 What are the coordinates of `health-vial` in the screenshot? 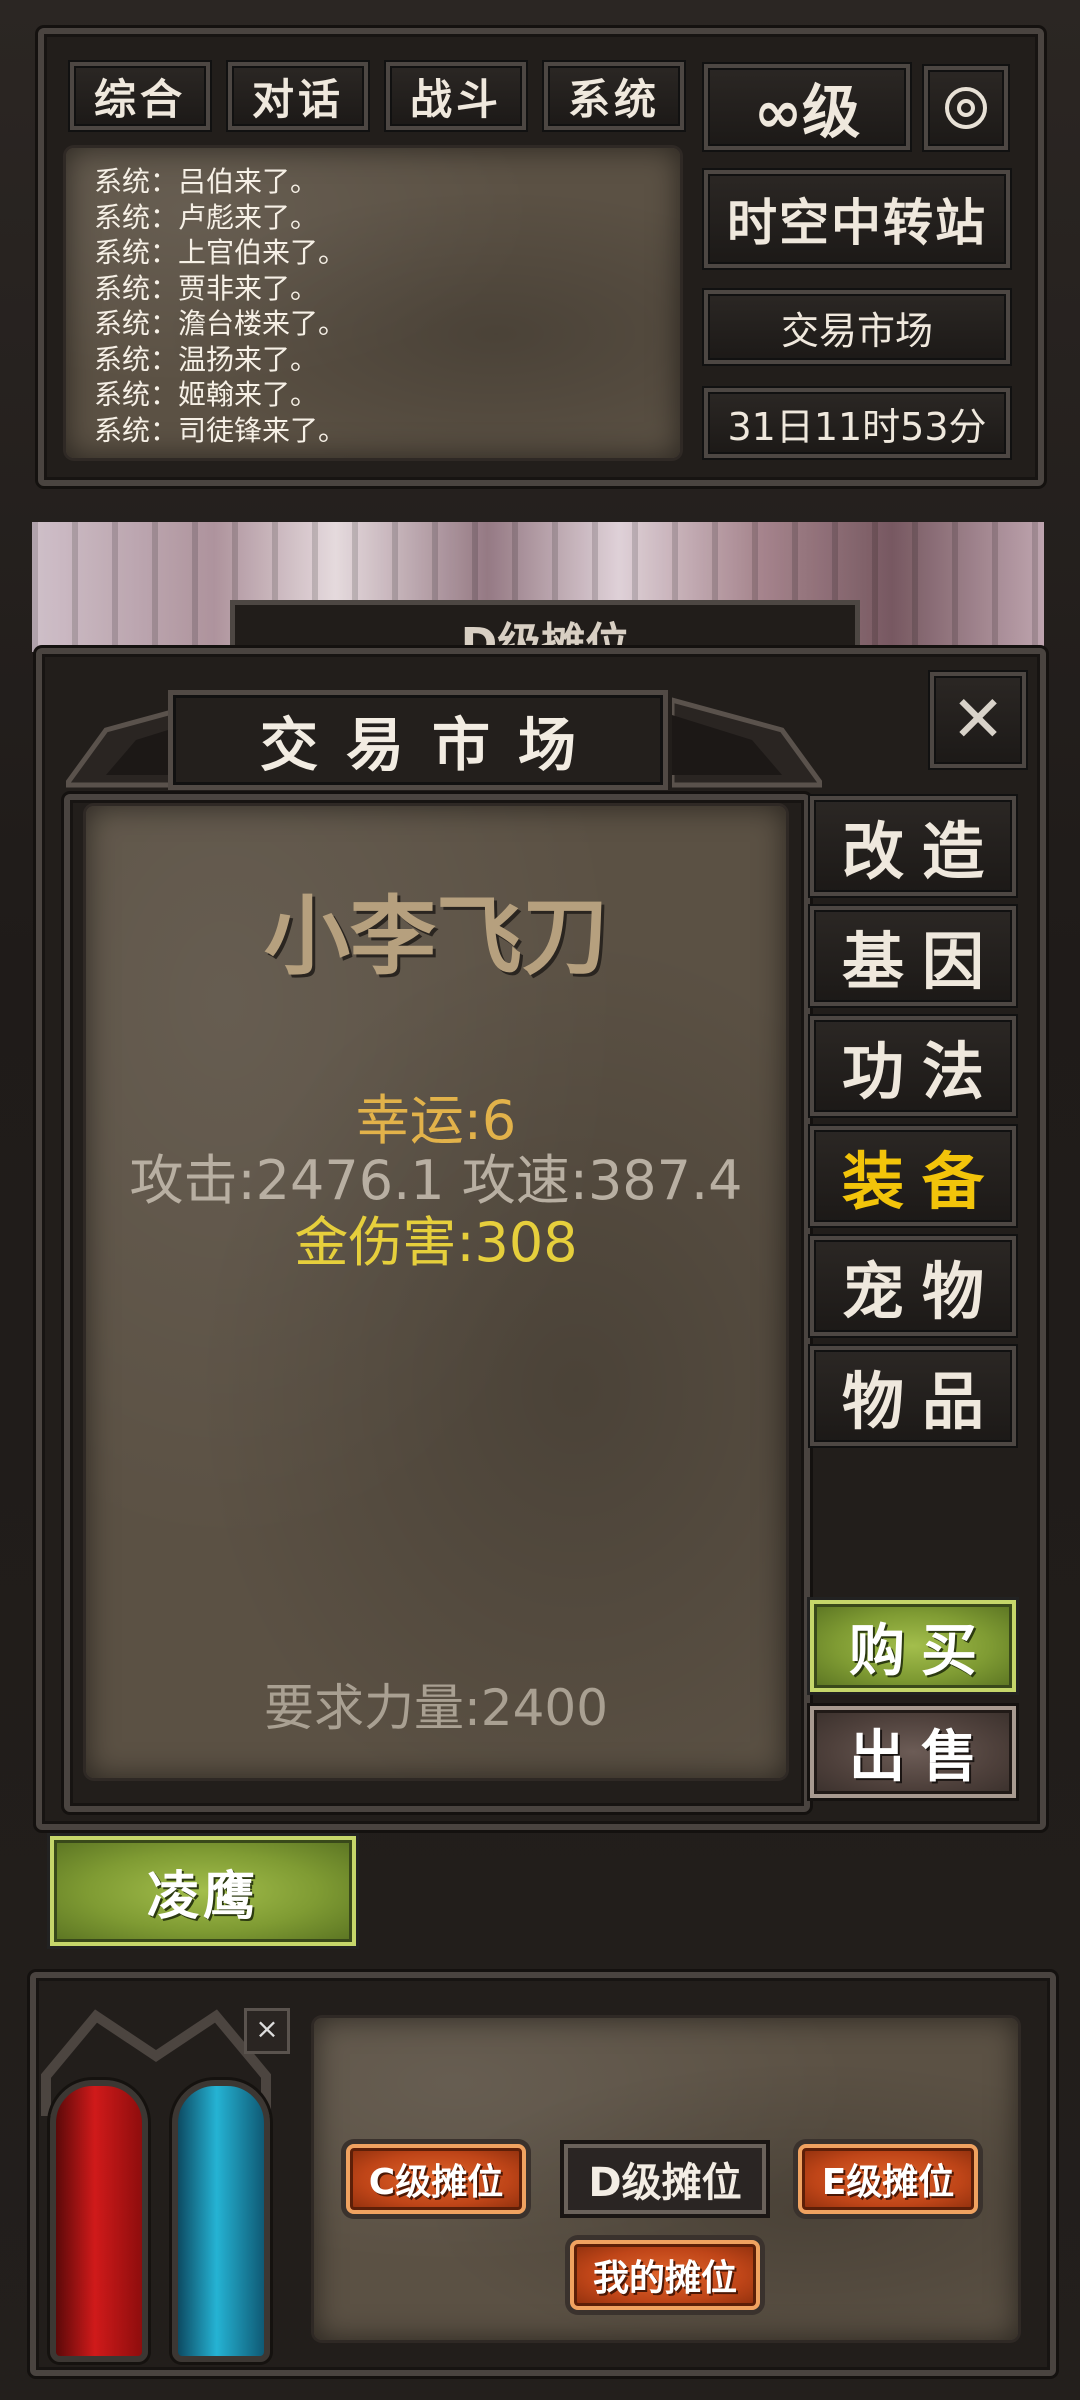 It's located at (99, 2221).